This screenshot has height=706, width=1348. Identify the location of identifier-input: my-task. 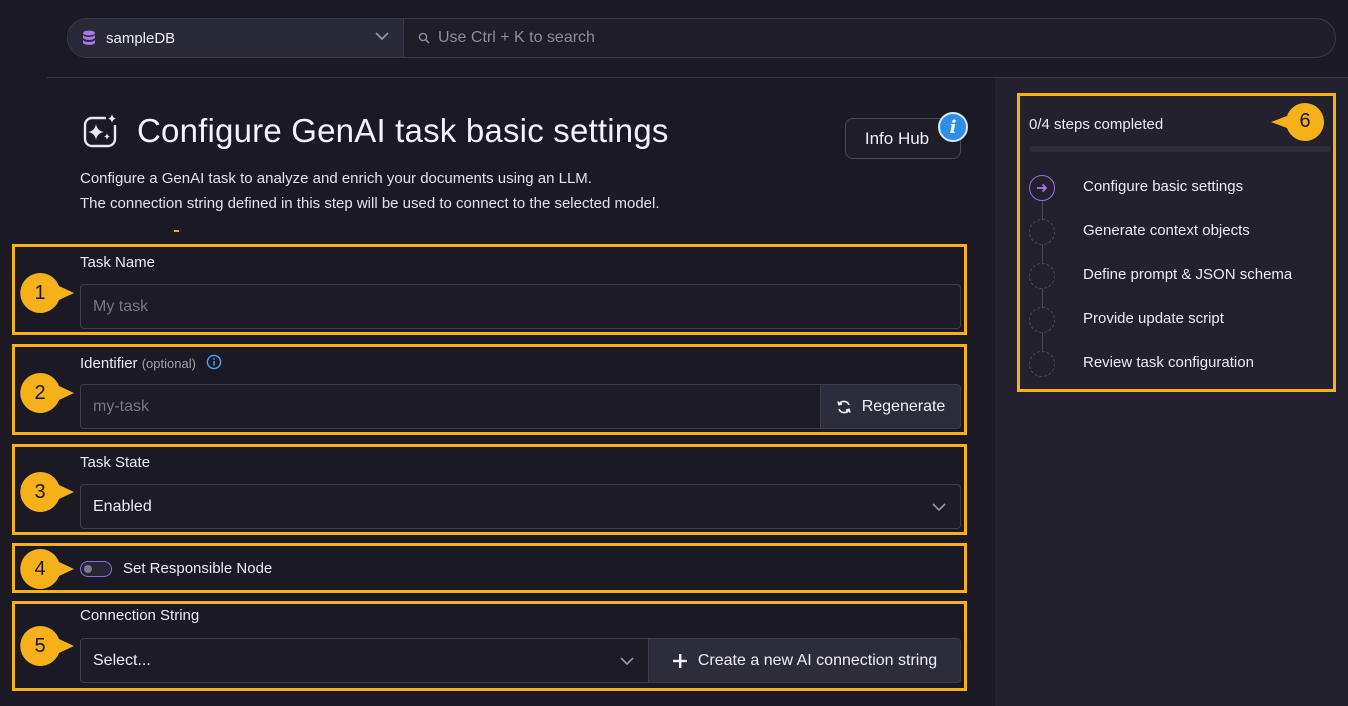
(450, 406).